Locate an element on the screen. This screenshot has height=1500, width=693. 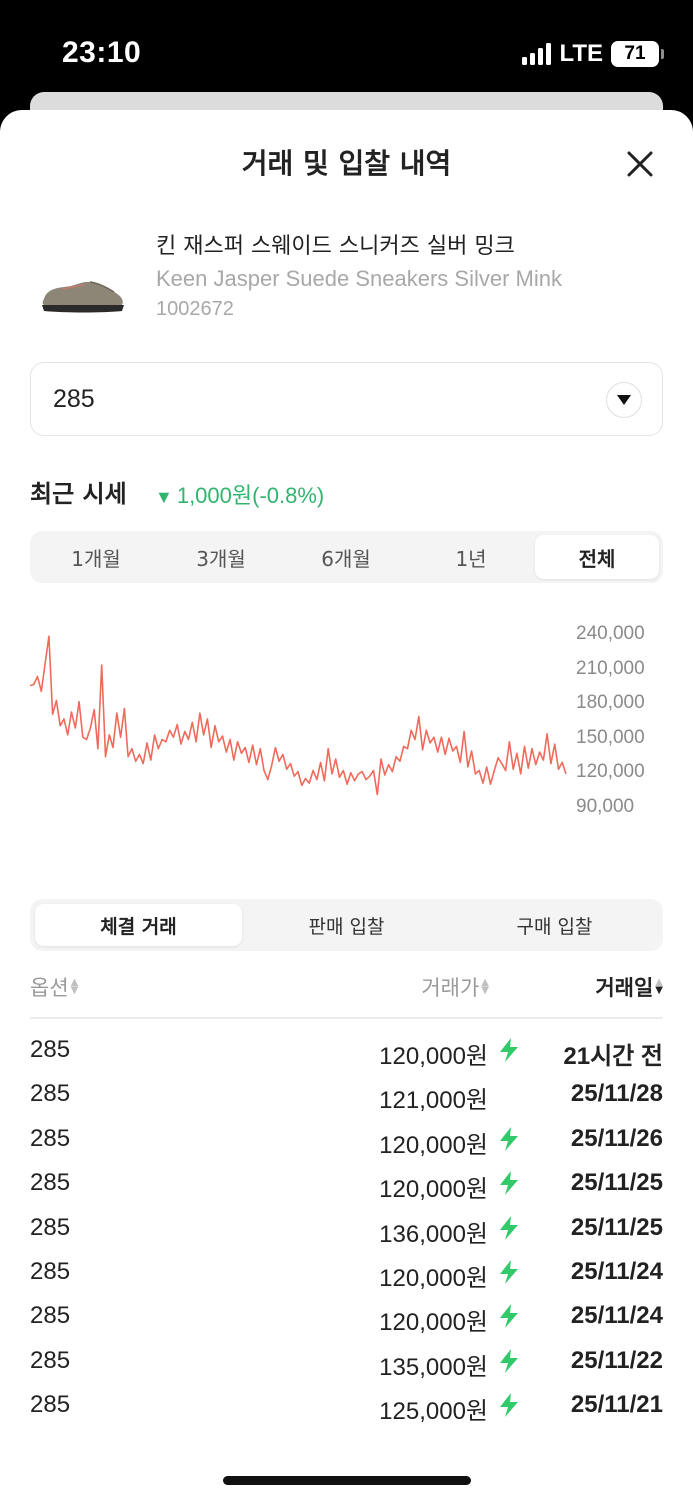
column-header-price: 거래가 ▲ ▼ is located at coordinates (455, 987).